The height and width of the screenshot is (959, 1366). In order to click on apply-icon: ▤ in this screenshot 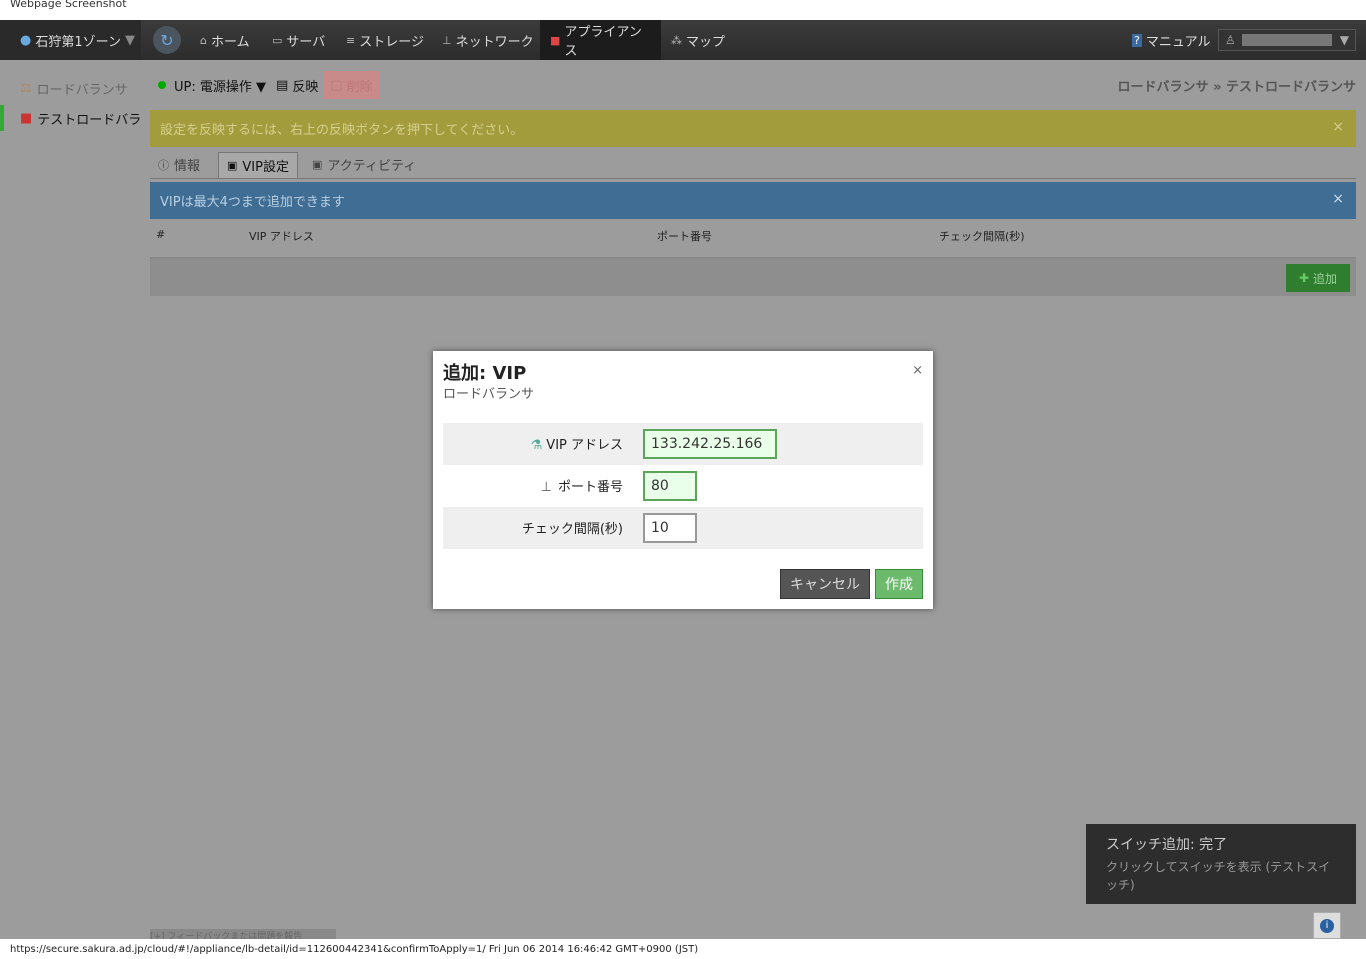, I will do `click(282, 85)`.